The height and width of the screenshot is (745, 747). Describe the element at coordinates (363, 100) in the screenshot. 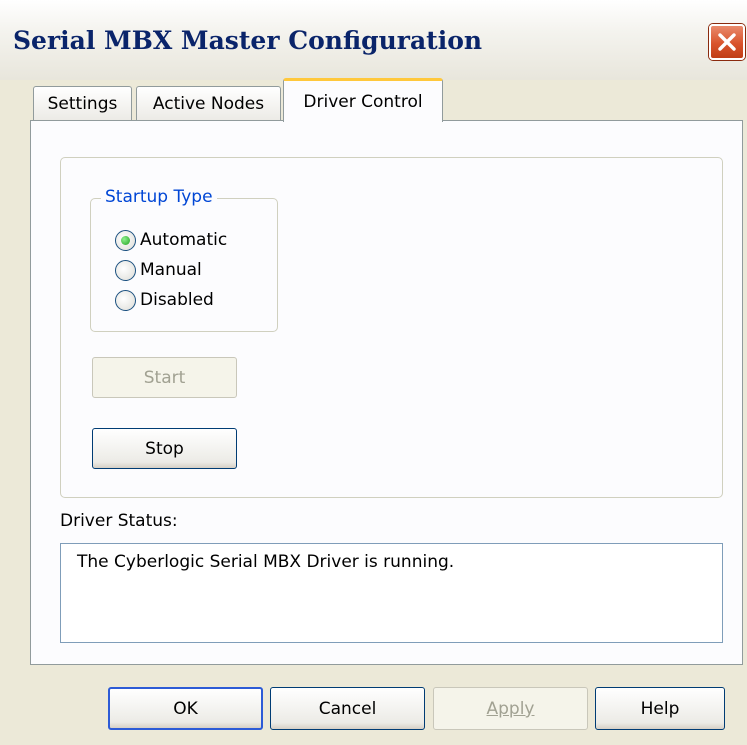

I see `tab-driver-control: Driver Control` at that location.